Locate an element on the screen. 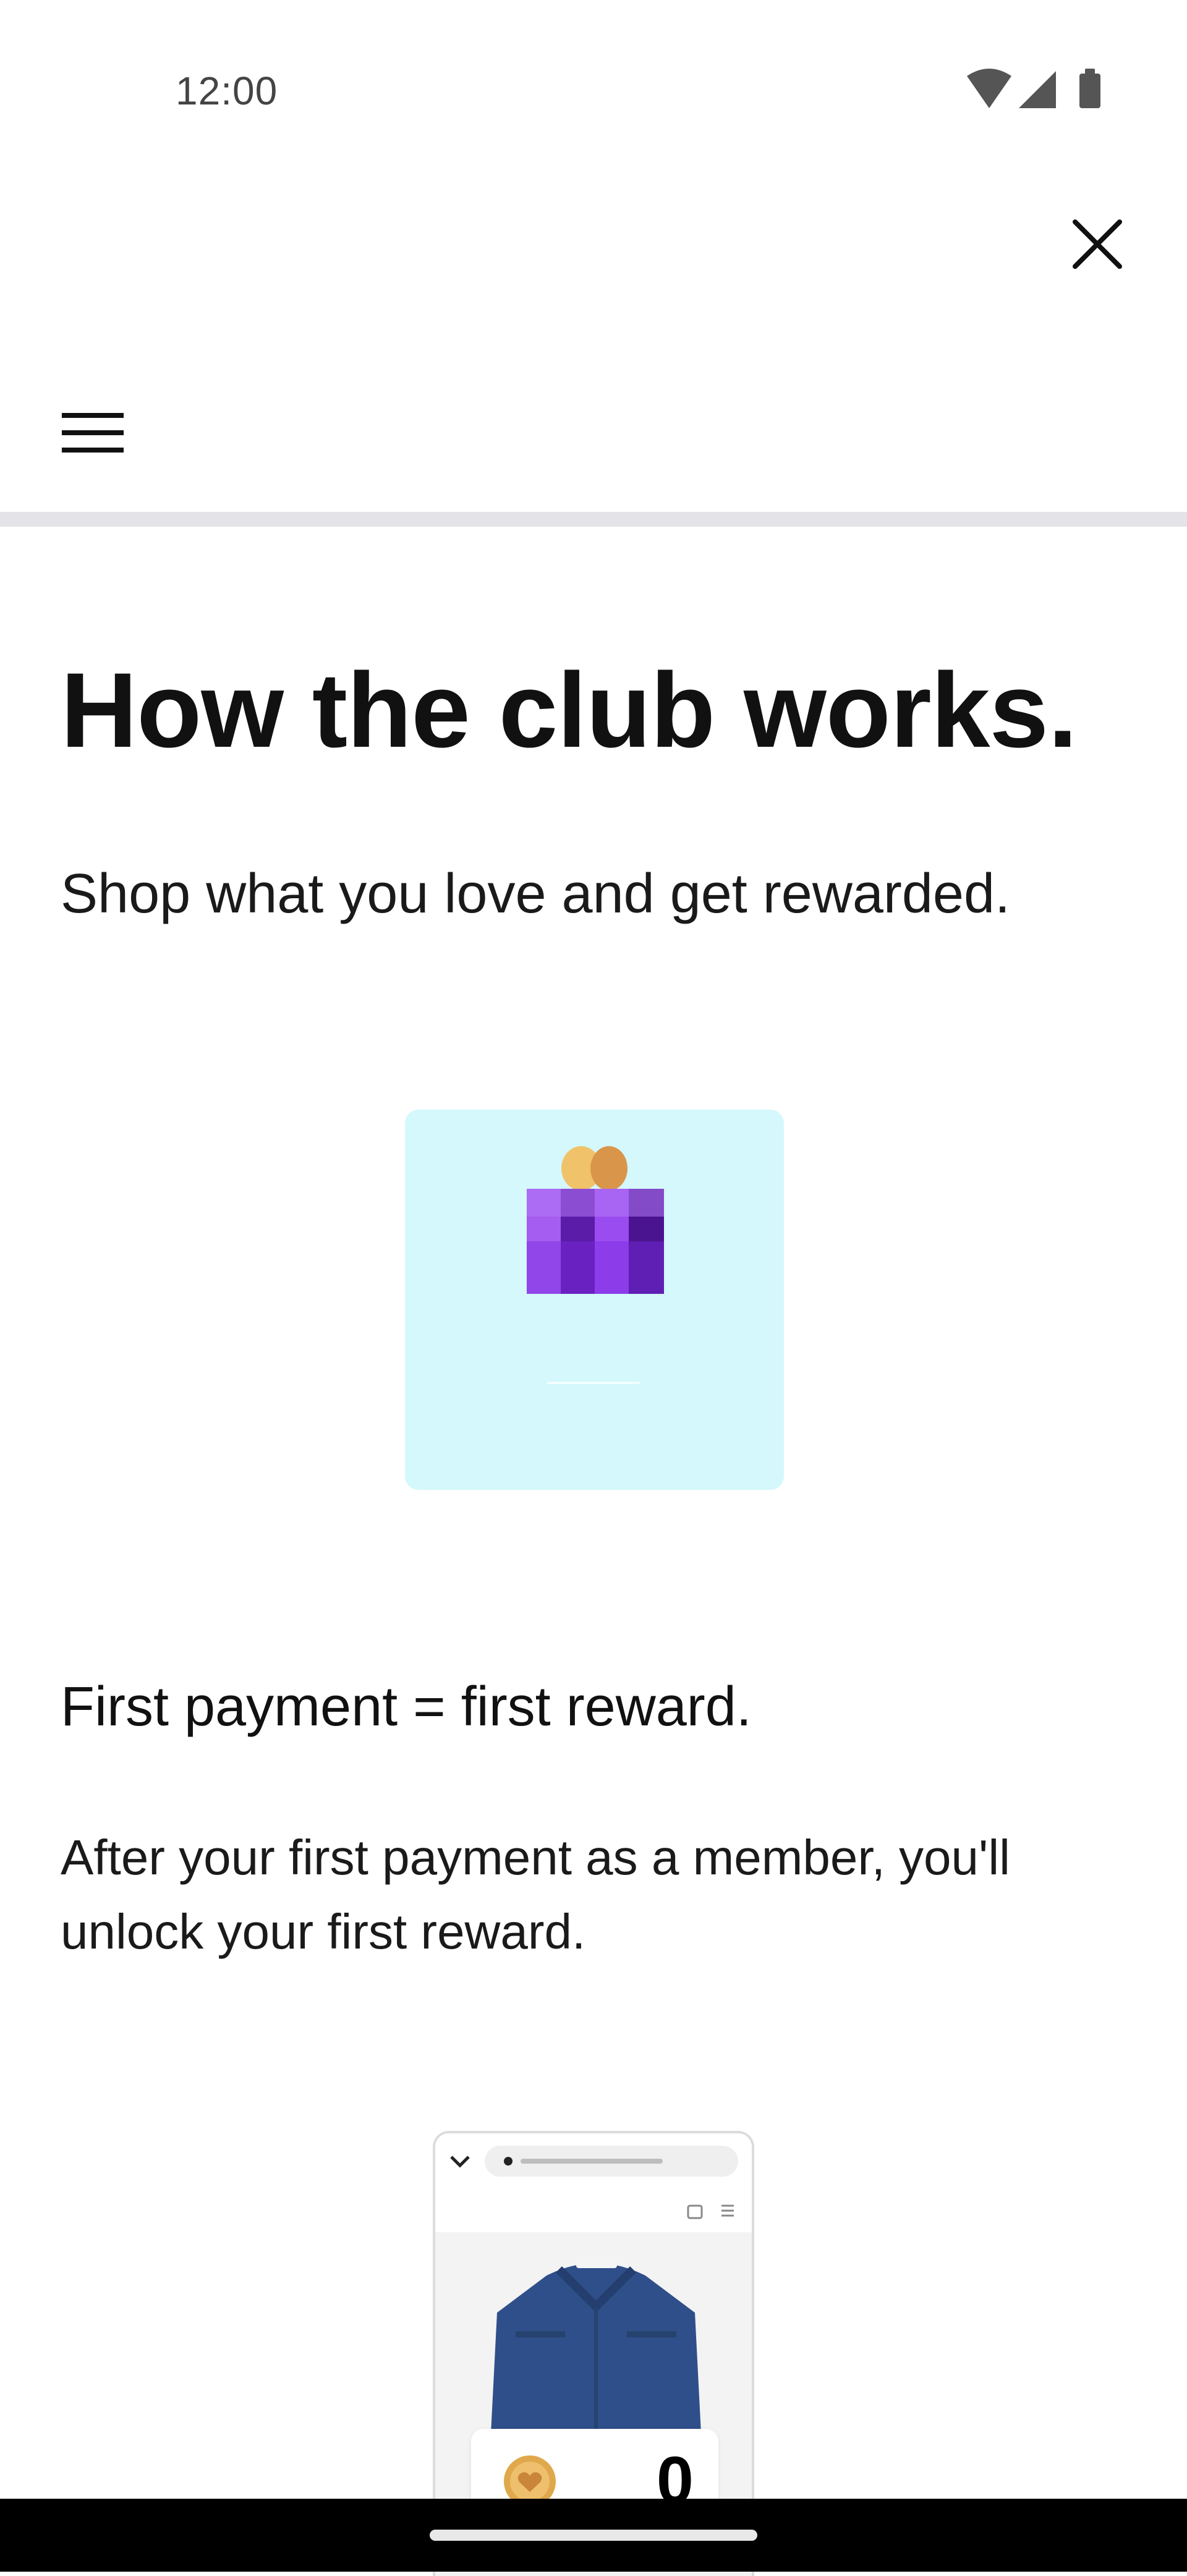 Image resolution: width=1187 pixels, height=2576 pixels. status-icons is located at coordinates (1039, 89).